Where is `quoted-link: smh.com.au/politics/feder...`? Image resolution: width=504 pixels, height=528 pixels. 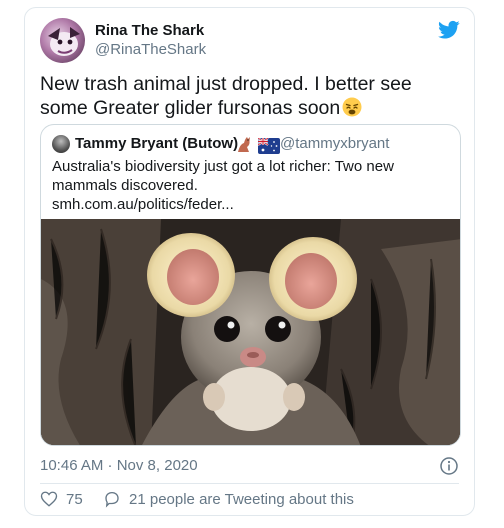
quoted-link: smh.com.au/politics/feder... is located at coordinates (143, 204).